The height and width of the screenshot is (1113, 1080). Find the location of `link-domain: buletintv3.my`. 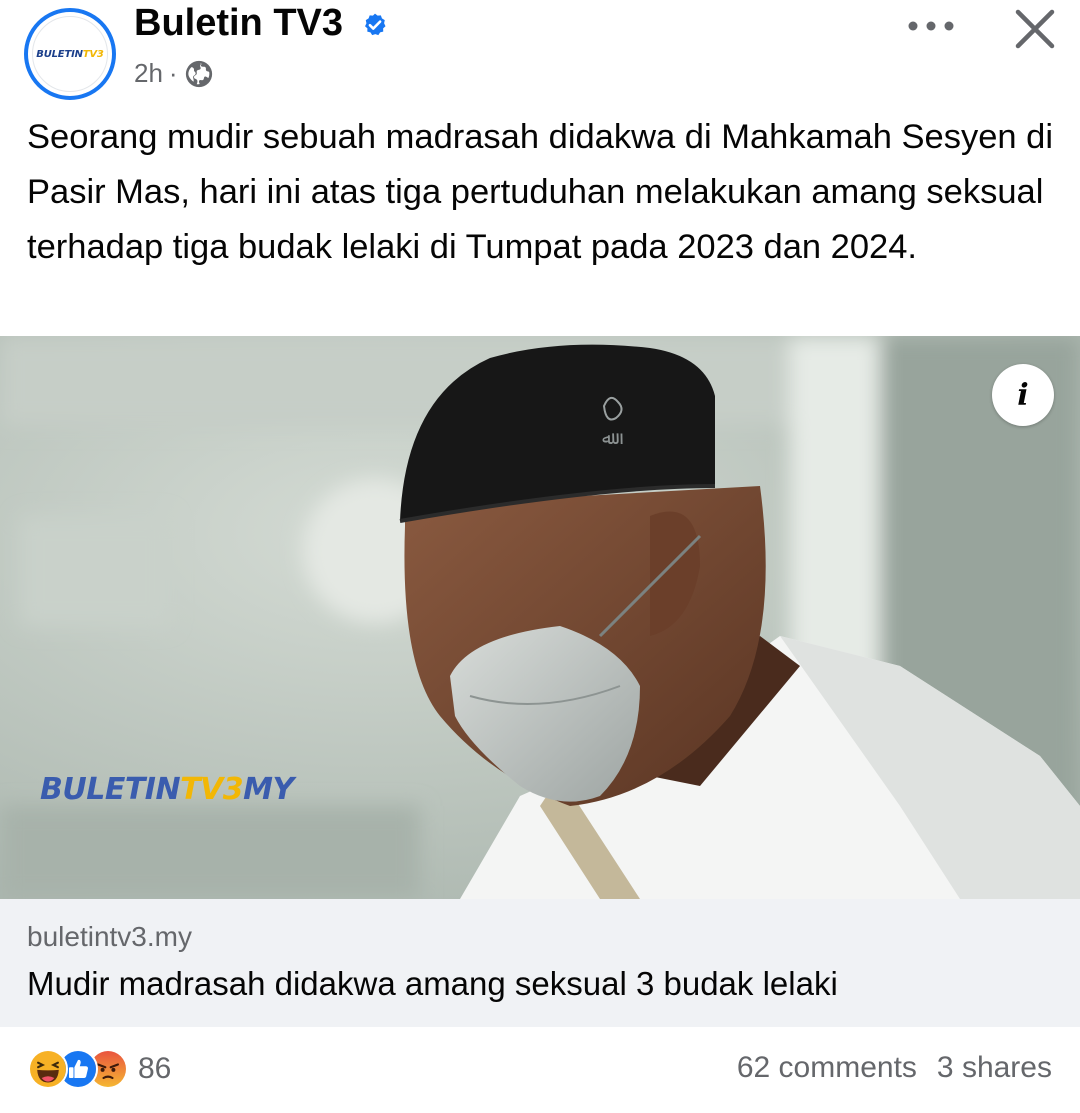

link-domain: buletintv3.my is located at coordinates (109, 936).